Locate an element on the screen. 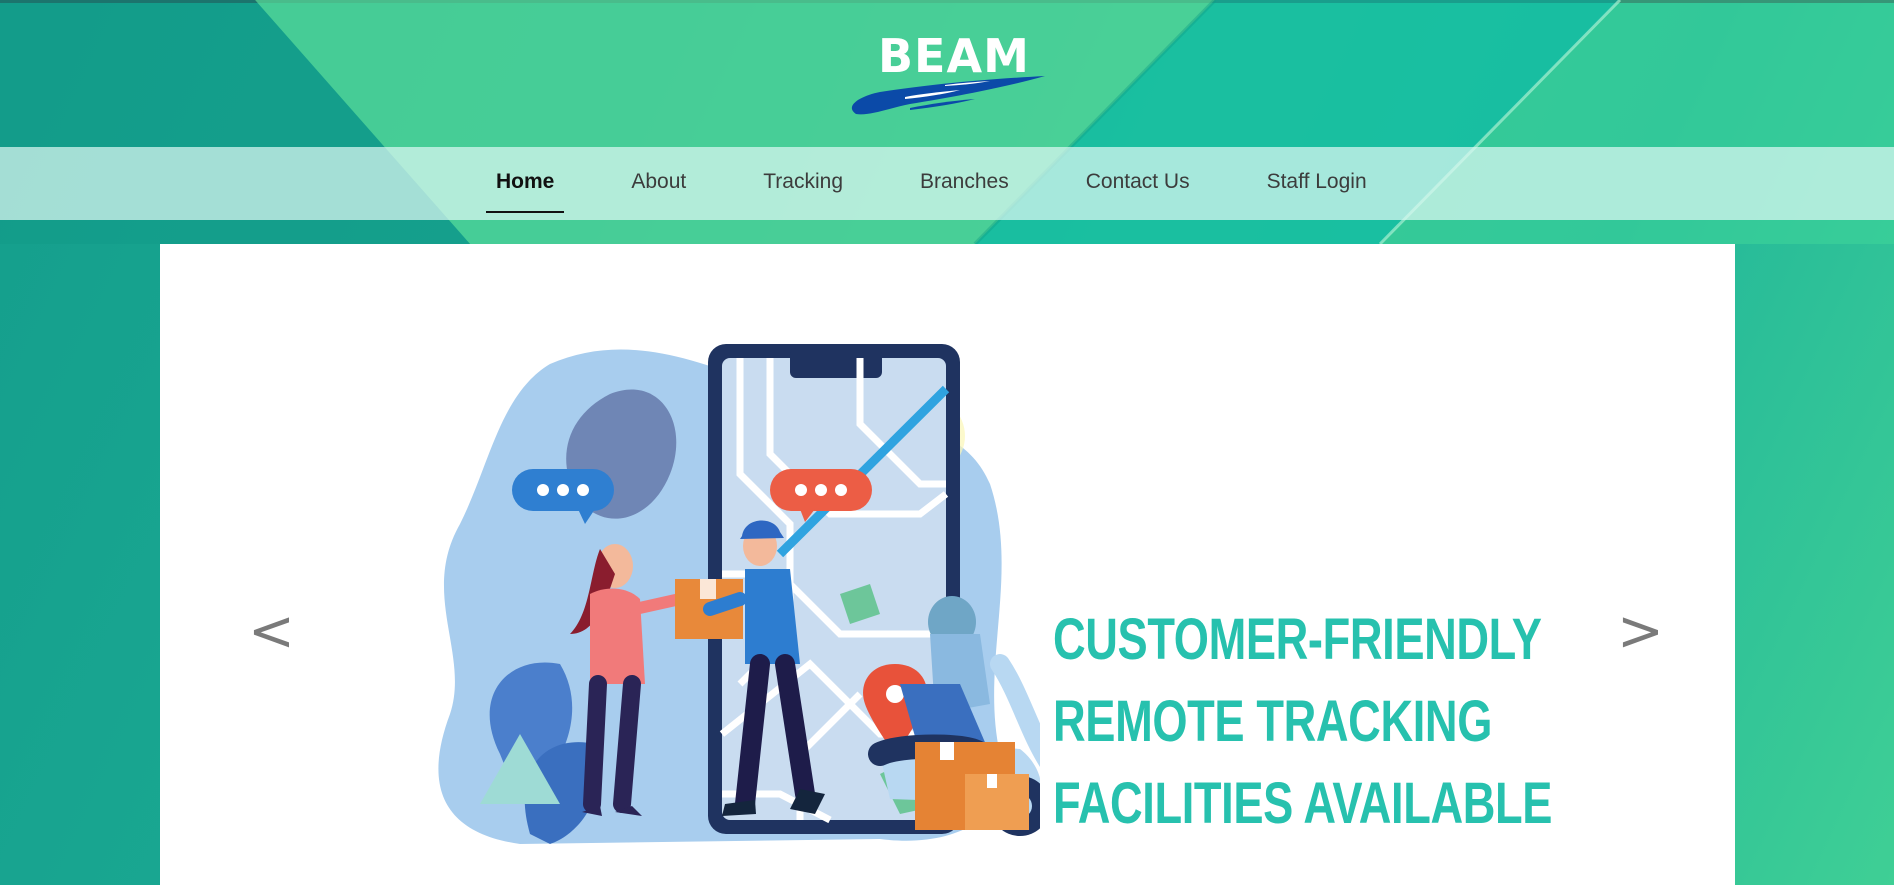  nav-staff-login: Staff Login is located at coordinates (1317, 183).